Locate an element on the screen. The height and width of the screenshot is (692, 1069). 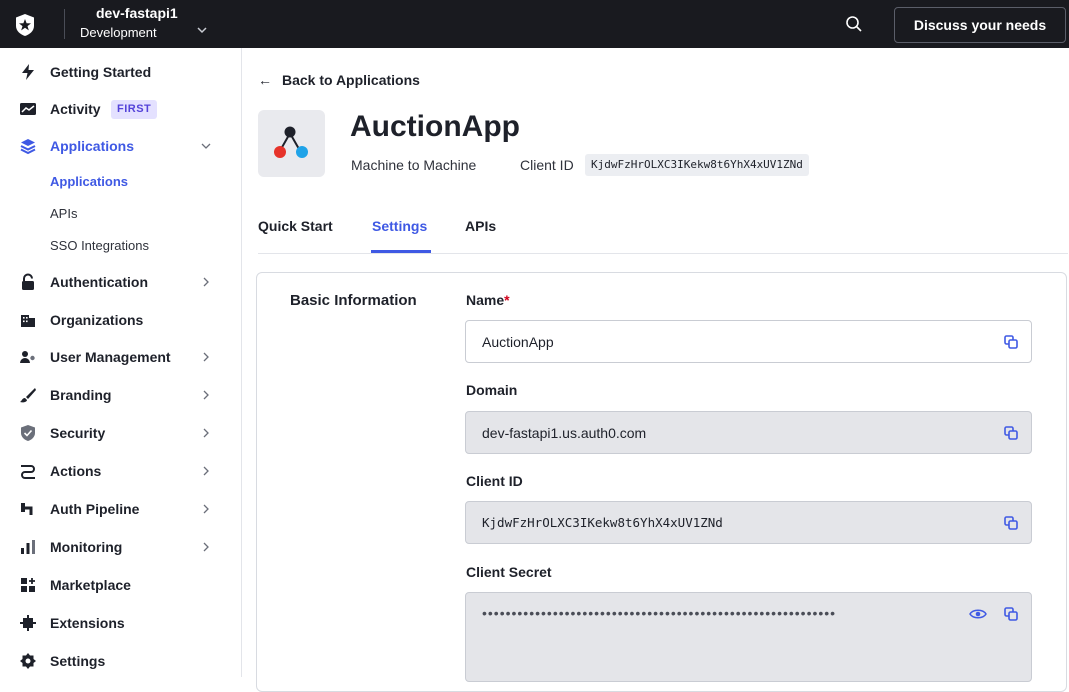
sidebar-item-label: Auth Pipeline is located at coordinates (95, 509).